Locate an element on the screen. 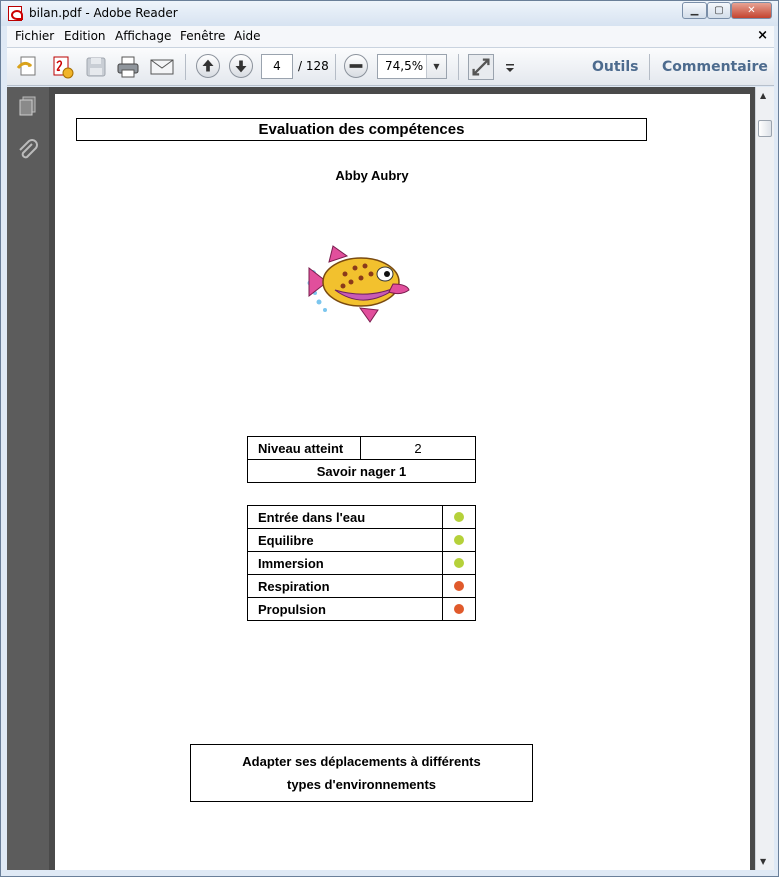  objective-line: Adapter ses déplacements à différents is located at coordinates (361, 761).